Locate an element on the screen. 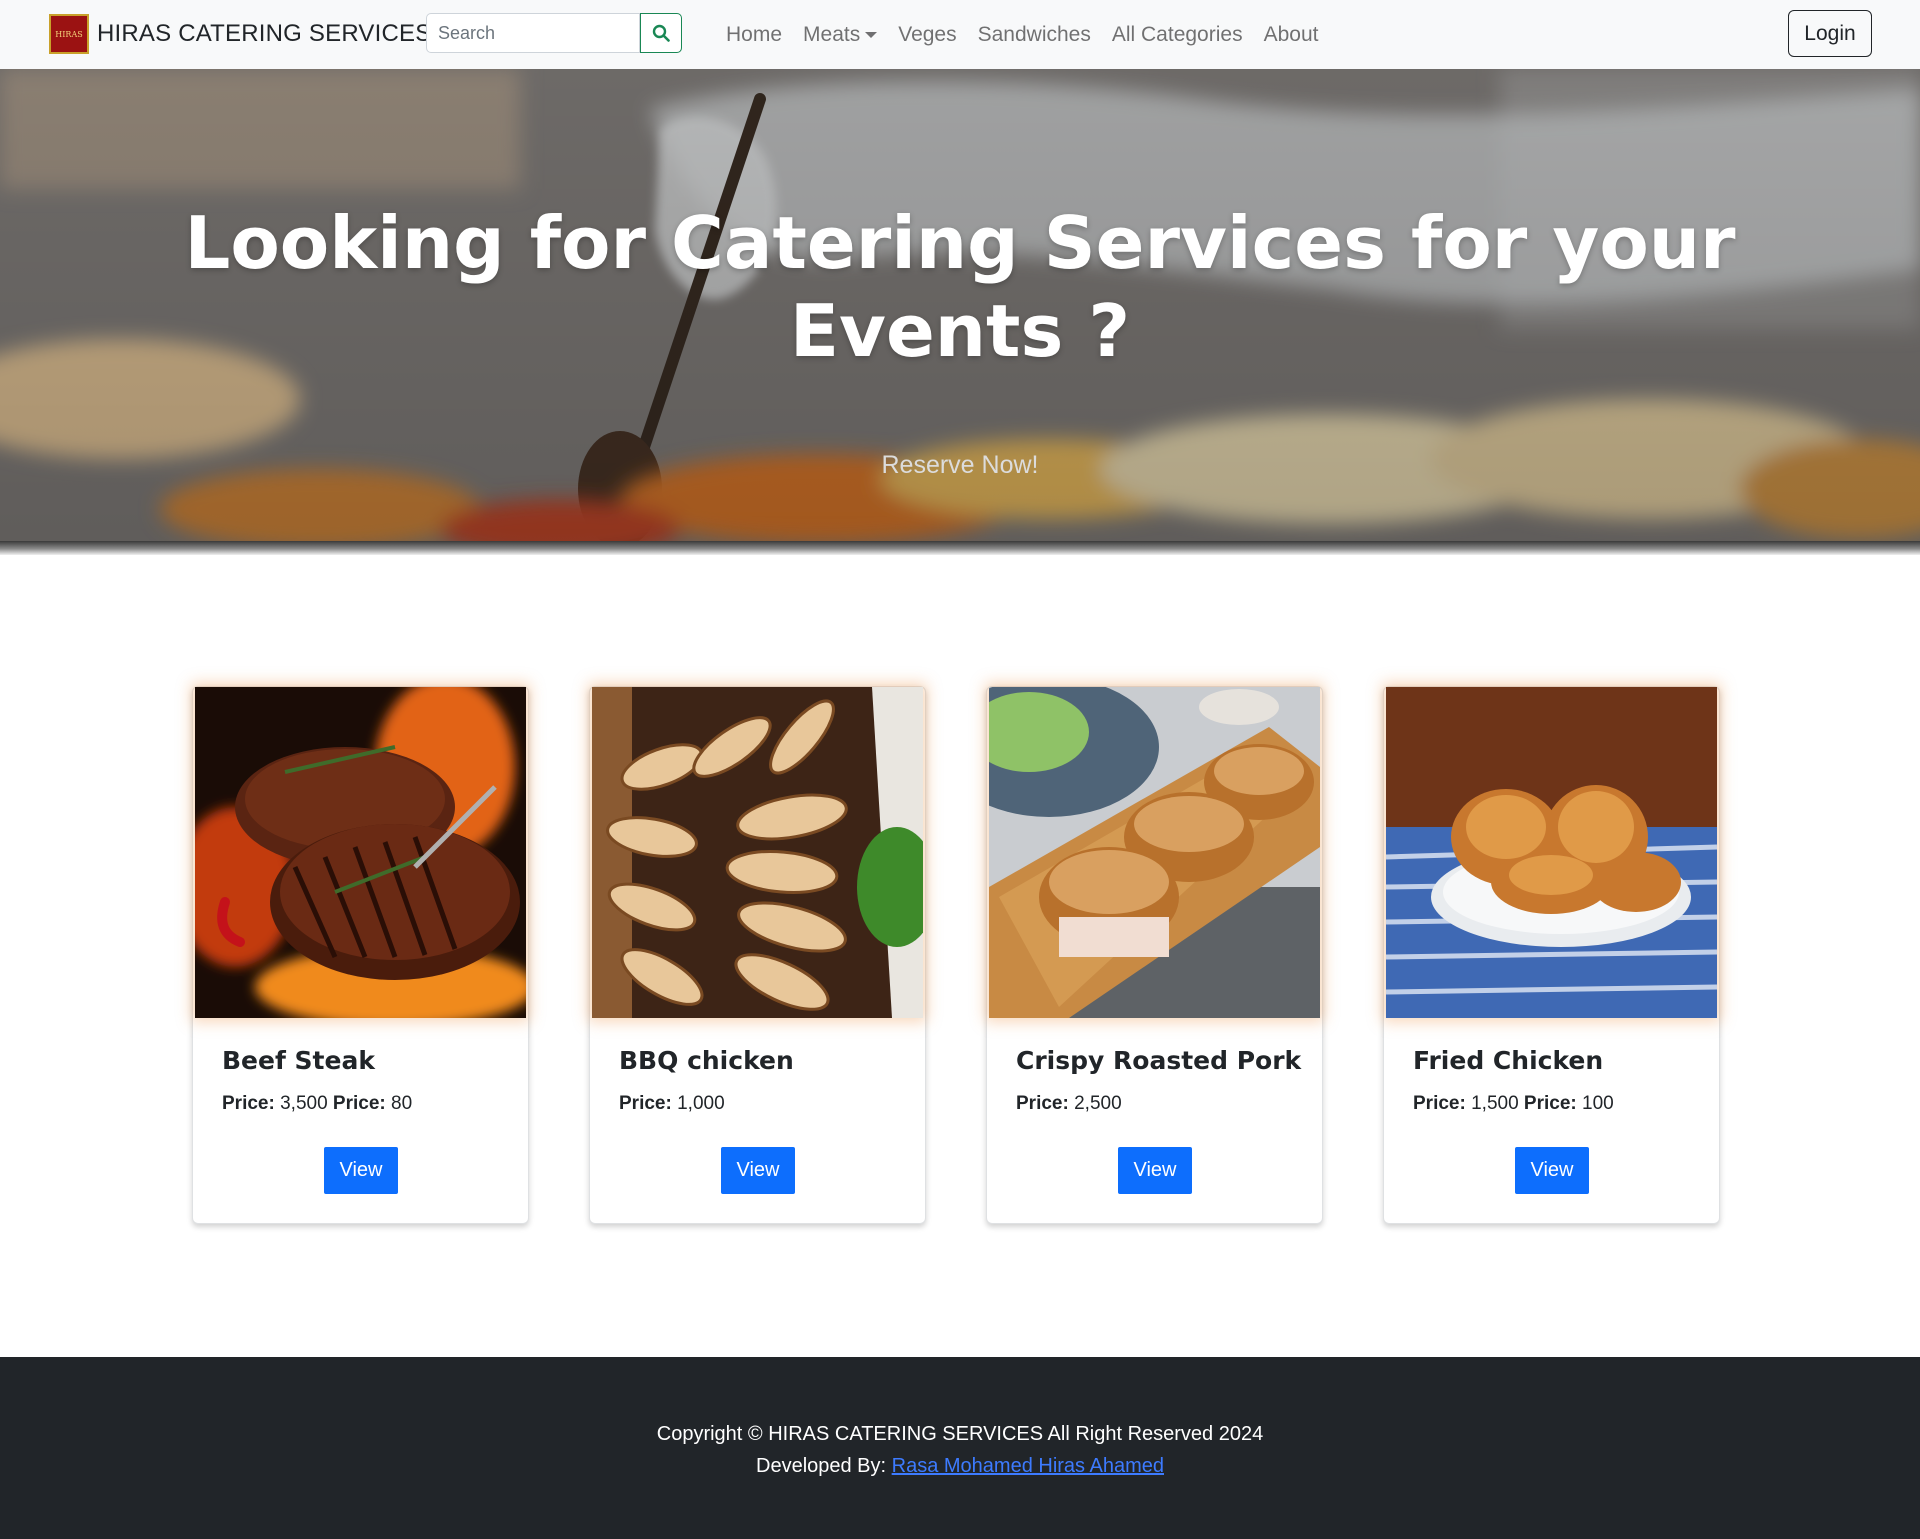  bbq-chicken-image is located at coordinates (757, 852).